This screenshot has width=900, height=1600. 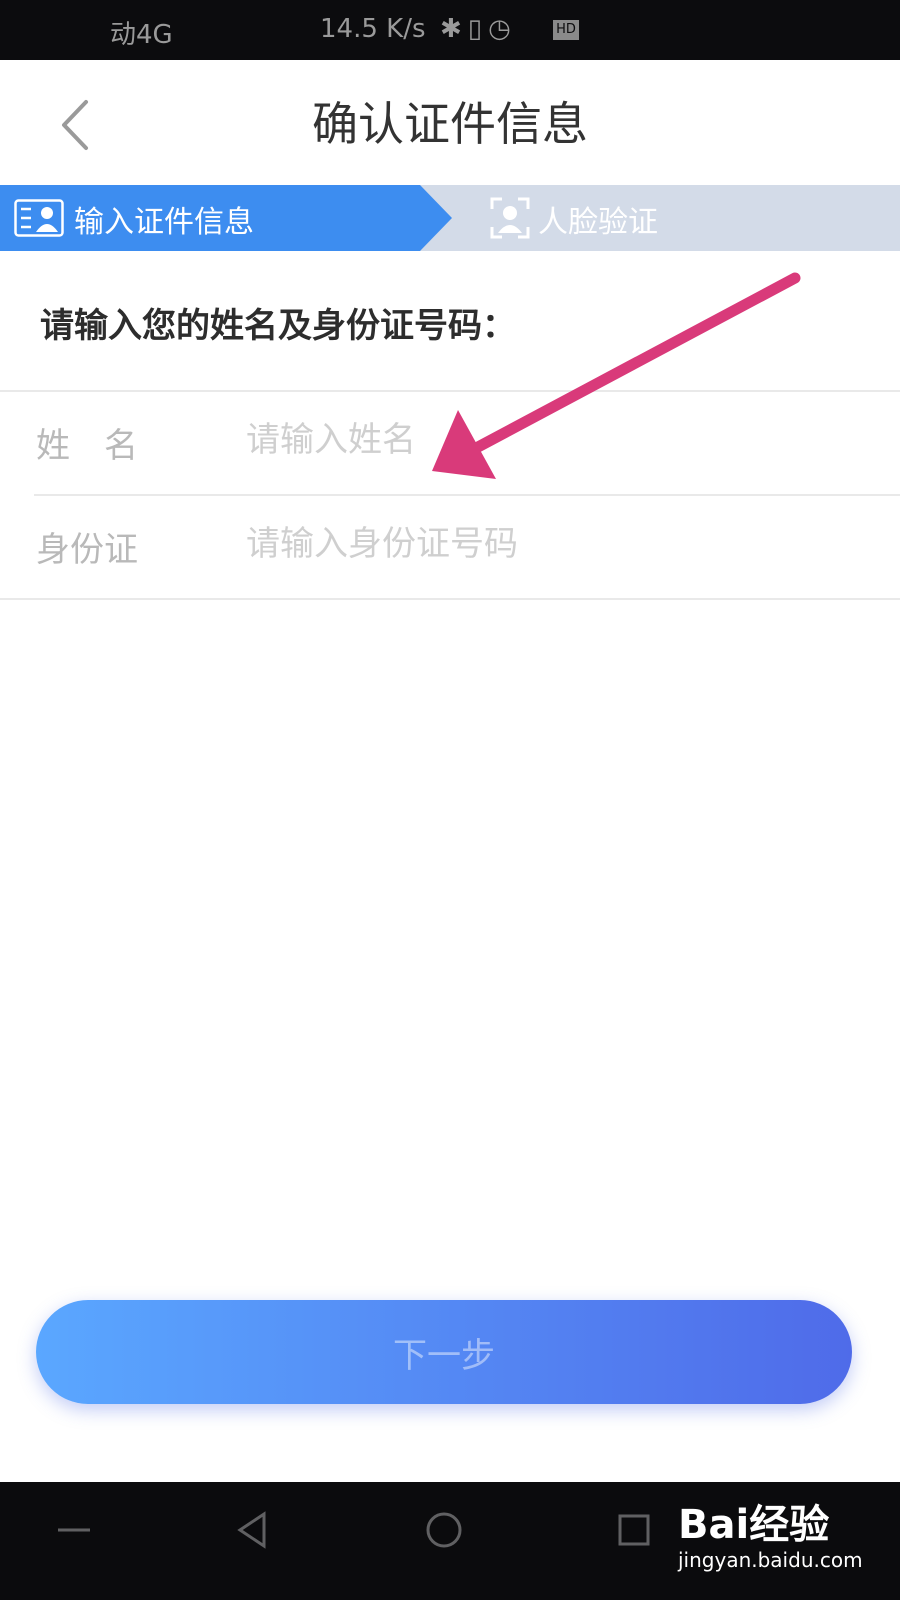 What do you see at coordinates (502, 29) in the screenshot?
I see `alarm-icon: ◷` at bounding box center [502, 29].